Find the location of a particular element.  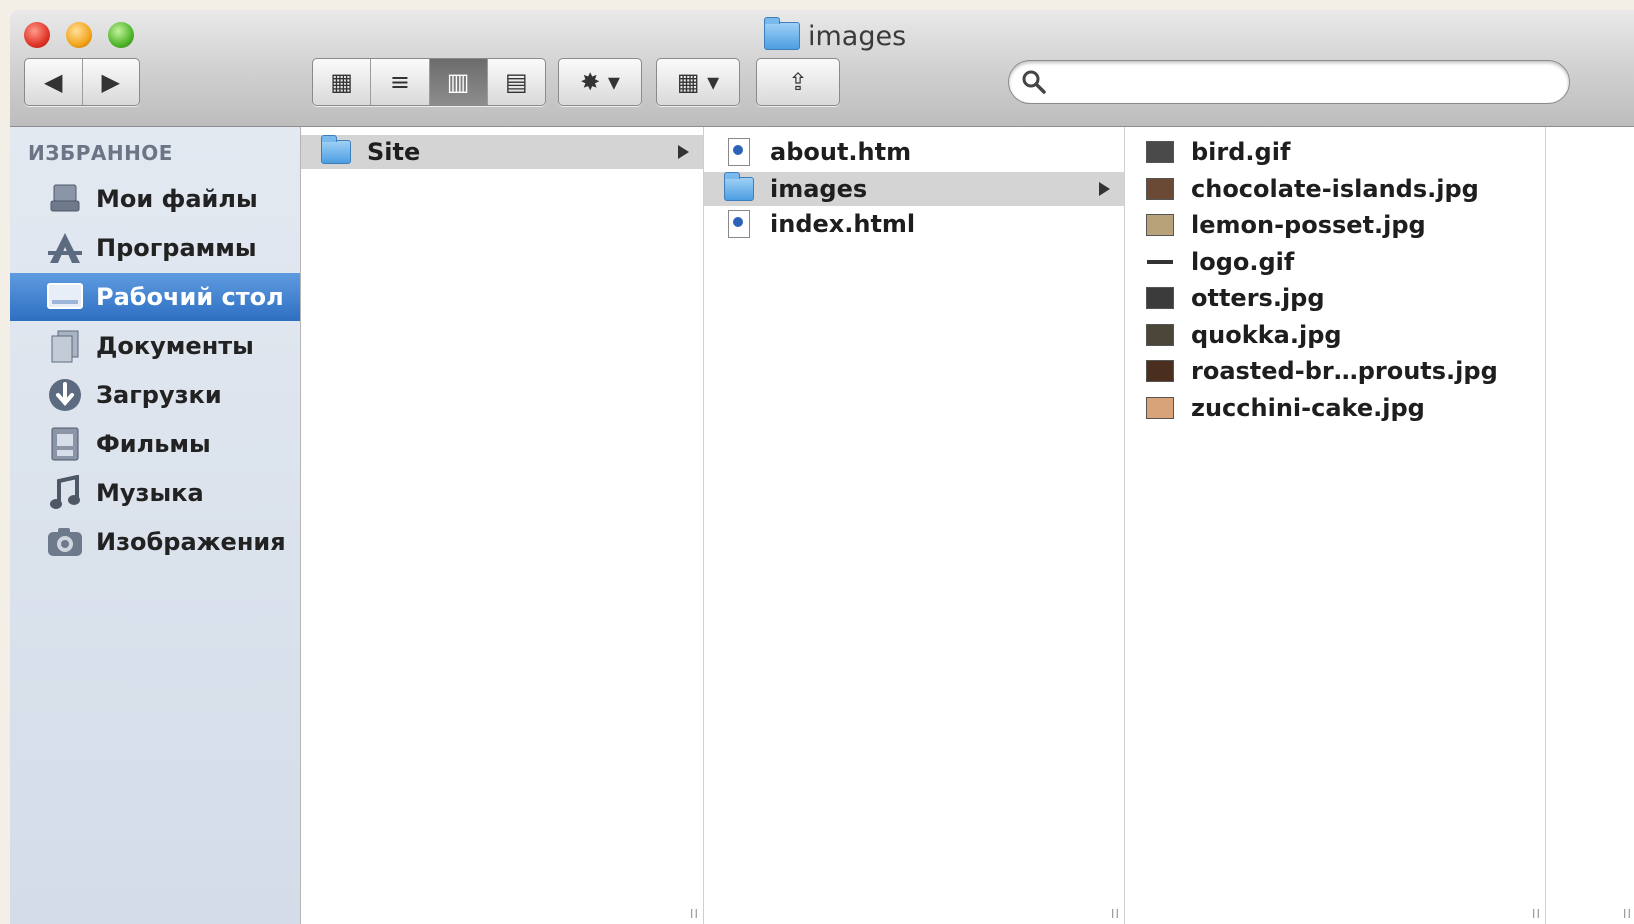

sidebar-header-favorites: ИЗБРАННОЕ is located at coordinates (100, 153).